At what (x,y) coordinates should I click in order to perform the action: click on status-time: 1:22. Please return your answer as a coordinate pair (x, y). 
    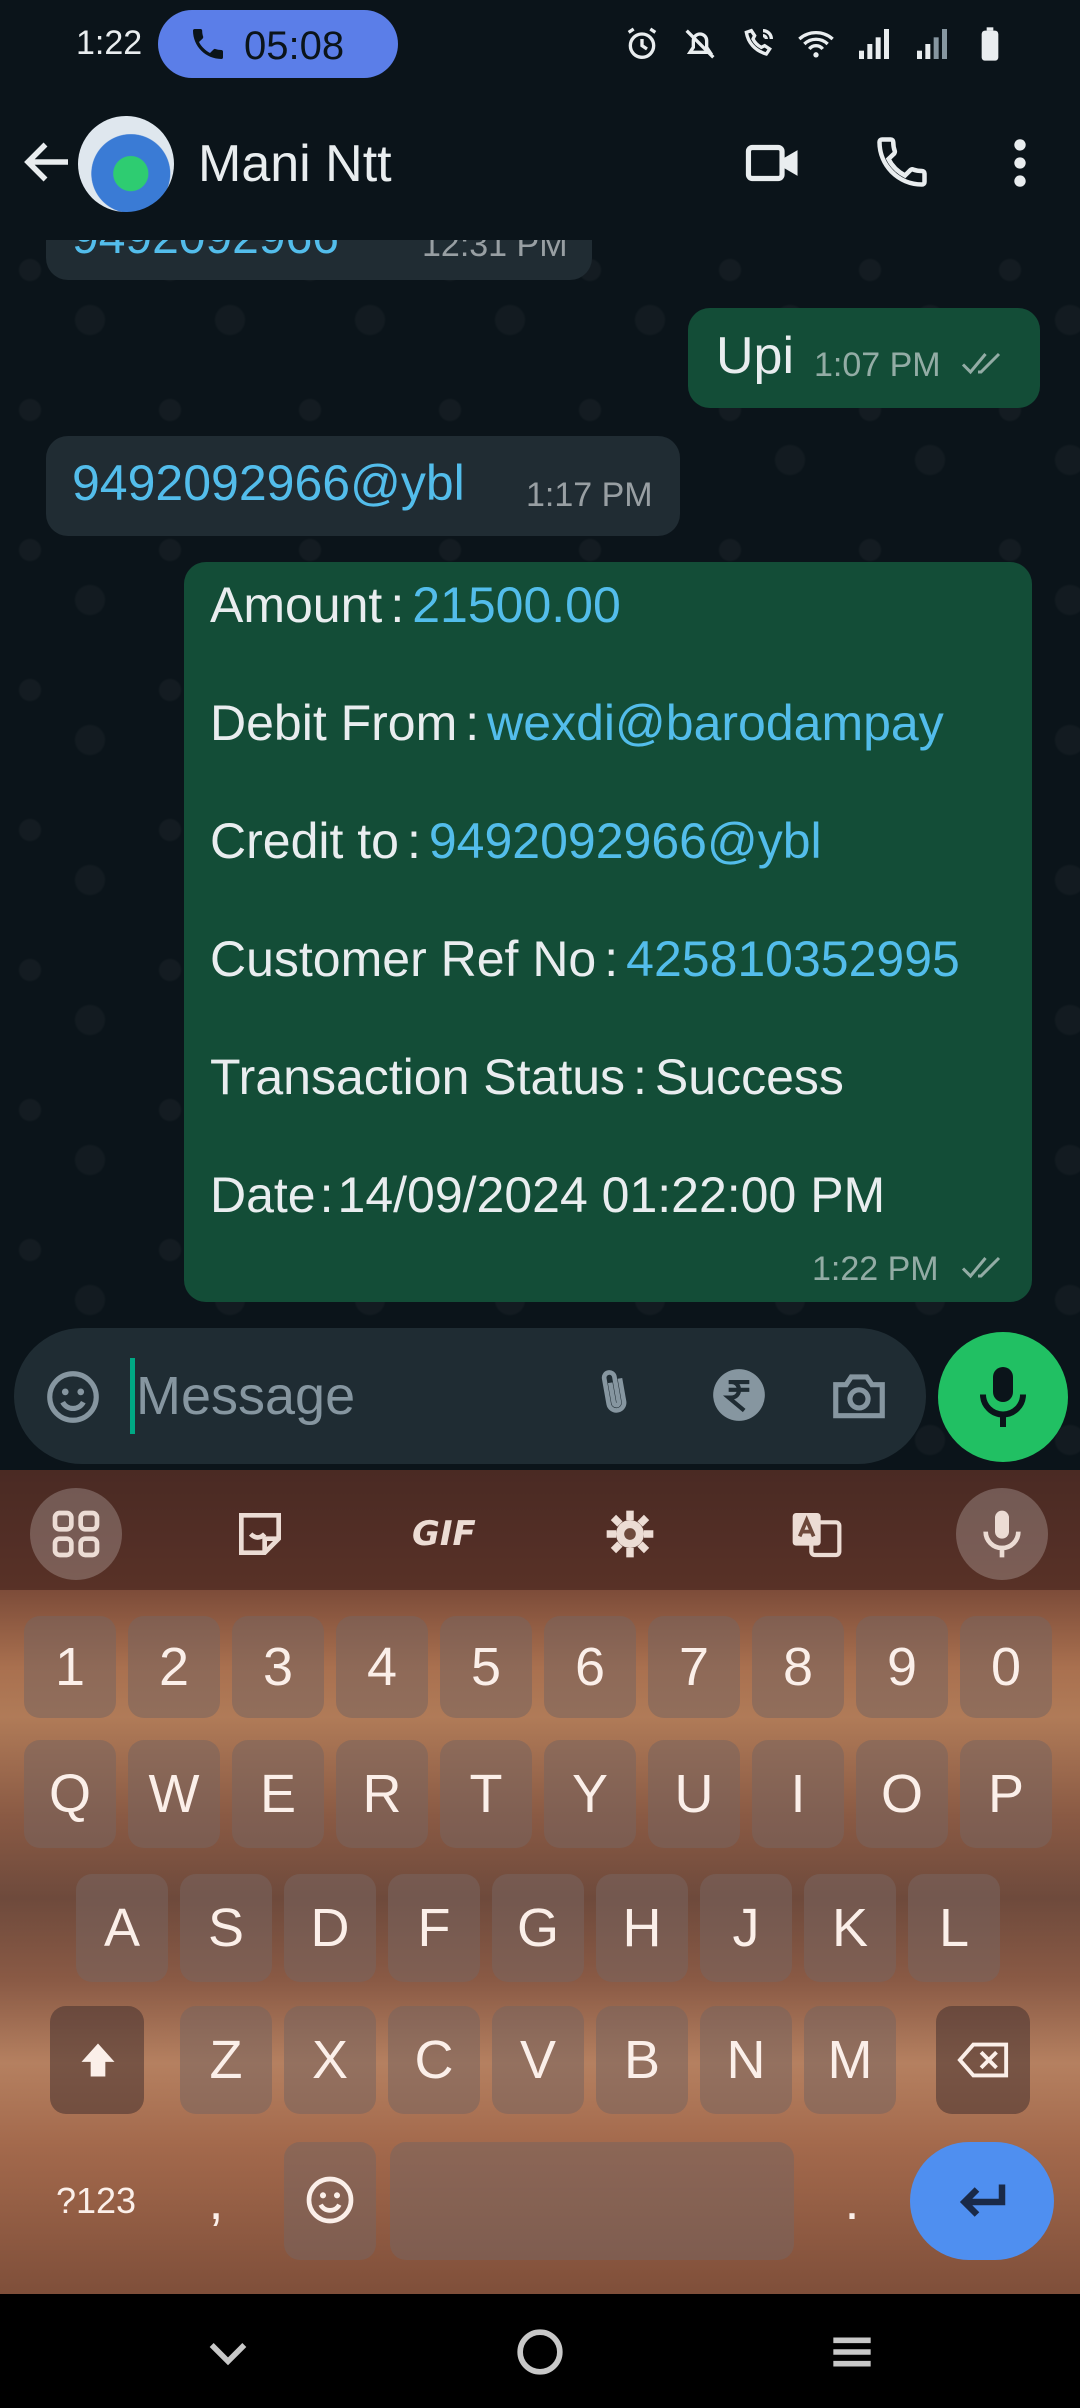
    Looking at the image, I should click on (109, 43).